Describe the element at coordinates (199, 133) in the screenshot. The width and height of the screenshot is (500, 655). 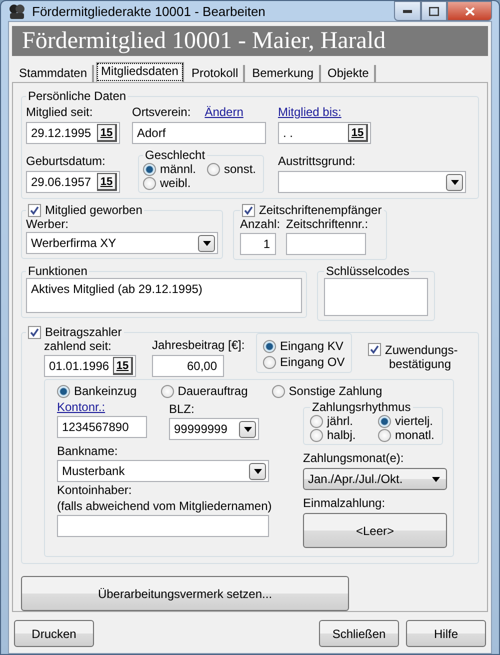
I see `input-field: Adorf` at that location.